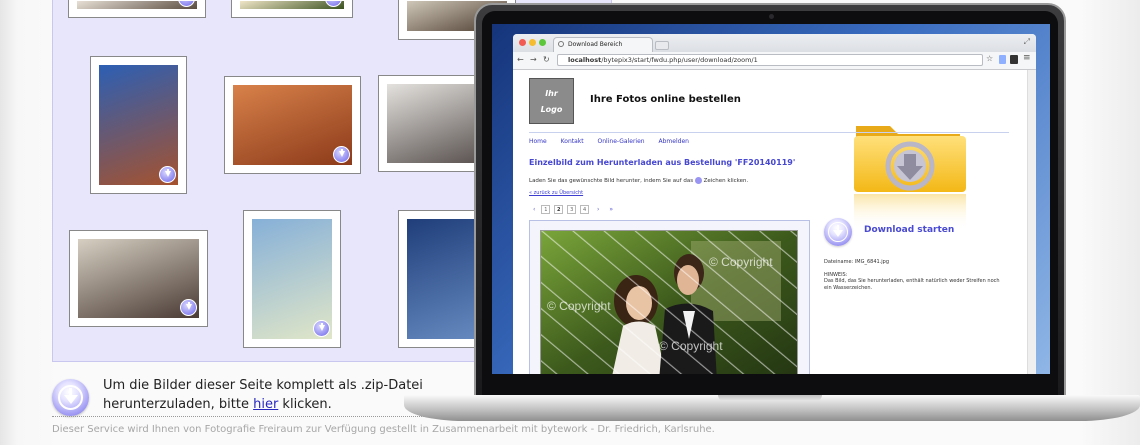 This screenshot has height=445, width=1140. I want to click on menu-online-galerien: Online-Galerien, so click(621, 141).